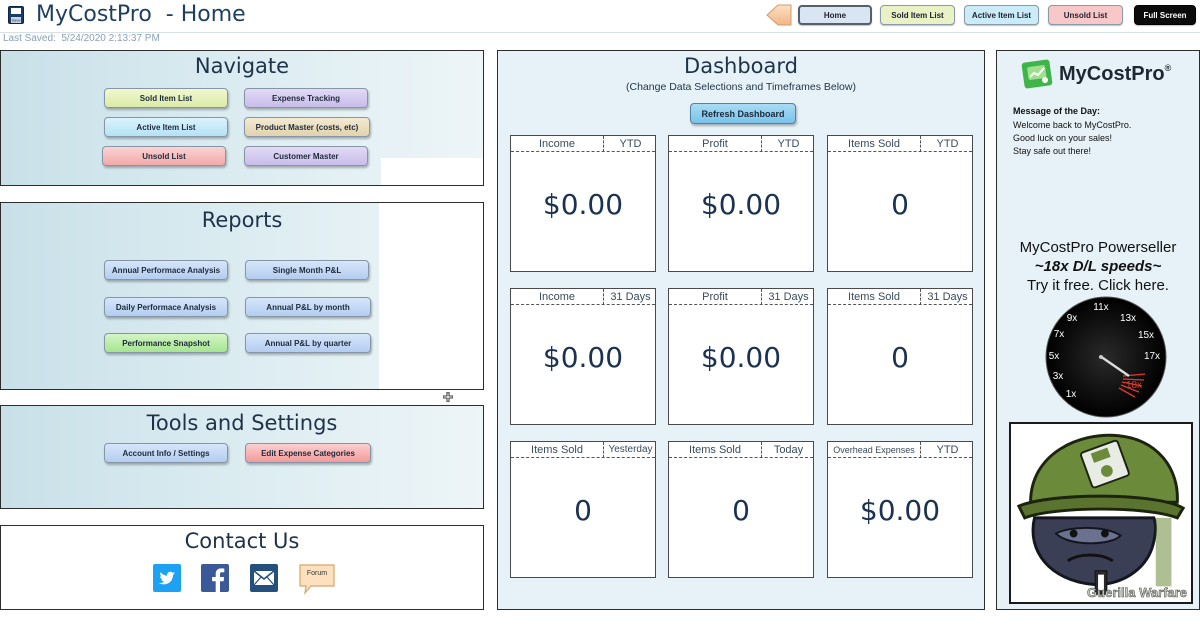 This screenshot has width=1200, height=633. Describe the element at coordinates (835, 15) in the screenshot. I see `home-button: Home` at that location.